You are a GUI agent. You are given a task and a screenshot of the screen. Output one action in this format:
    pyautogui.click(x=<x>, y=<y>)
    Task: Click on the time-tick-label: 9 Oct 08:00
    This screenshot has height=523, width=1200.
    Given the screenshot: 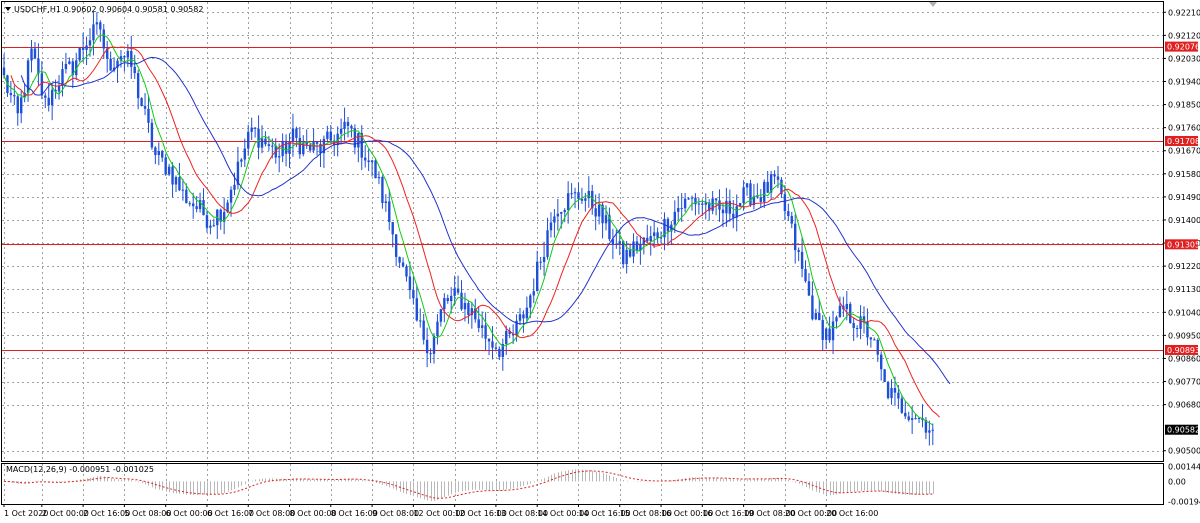 What is the action you would take?
    pyautogui.click(x=395, y=513)
    